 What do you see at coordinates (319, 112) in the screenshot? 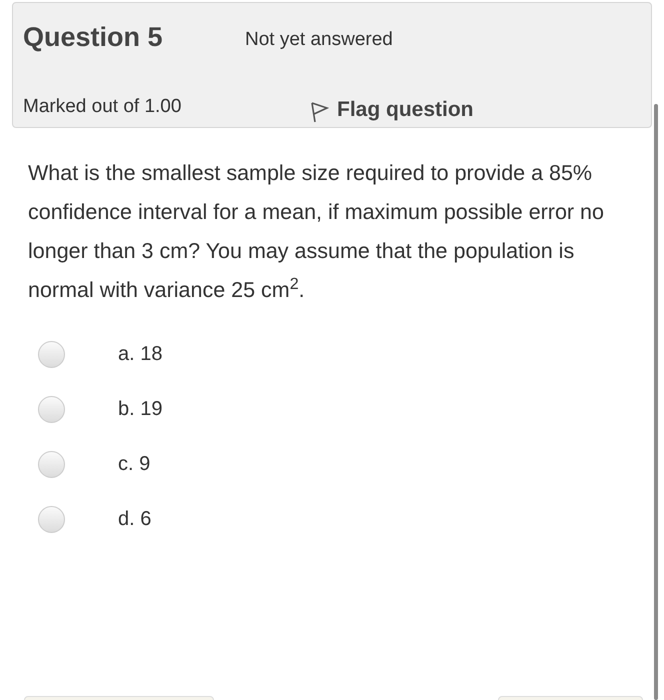
I see `flag-icon` at bounding box center [319, 112].